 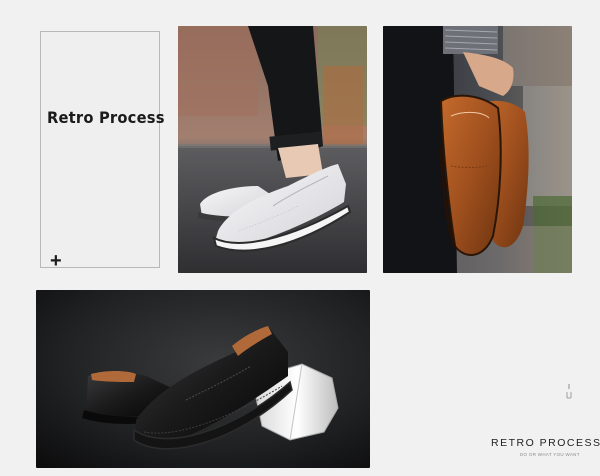 What do you see at coordinates (106, 117) in the screenshot?
I see `label-card-title: Retro Process` at bounding box center [106, 117].